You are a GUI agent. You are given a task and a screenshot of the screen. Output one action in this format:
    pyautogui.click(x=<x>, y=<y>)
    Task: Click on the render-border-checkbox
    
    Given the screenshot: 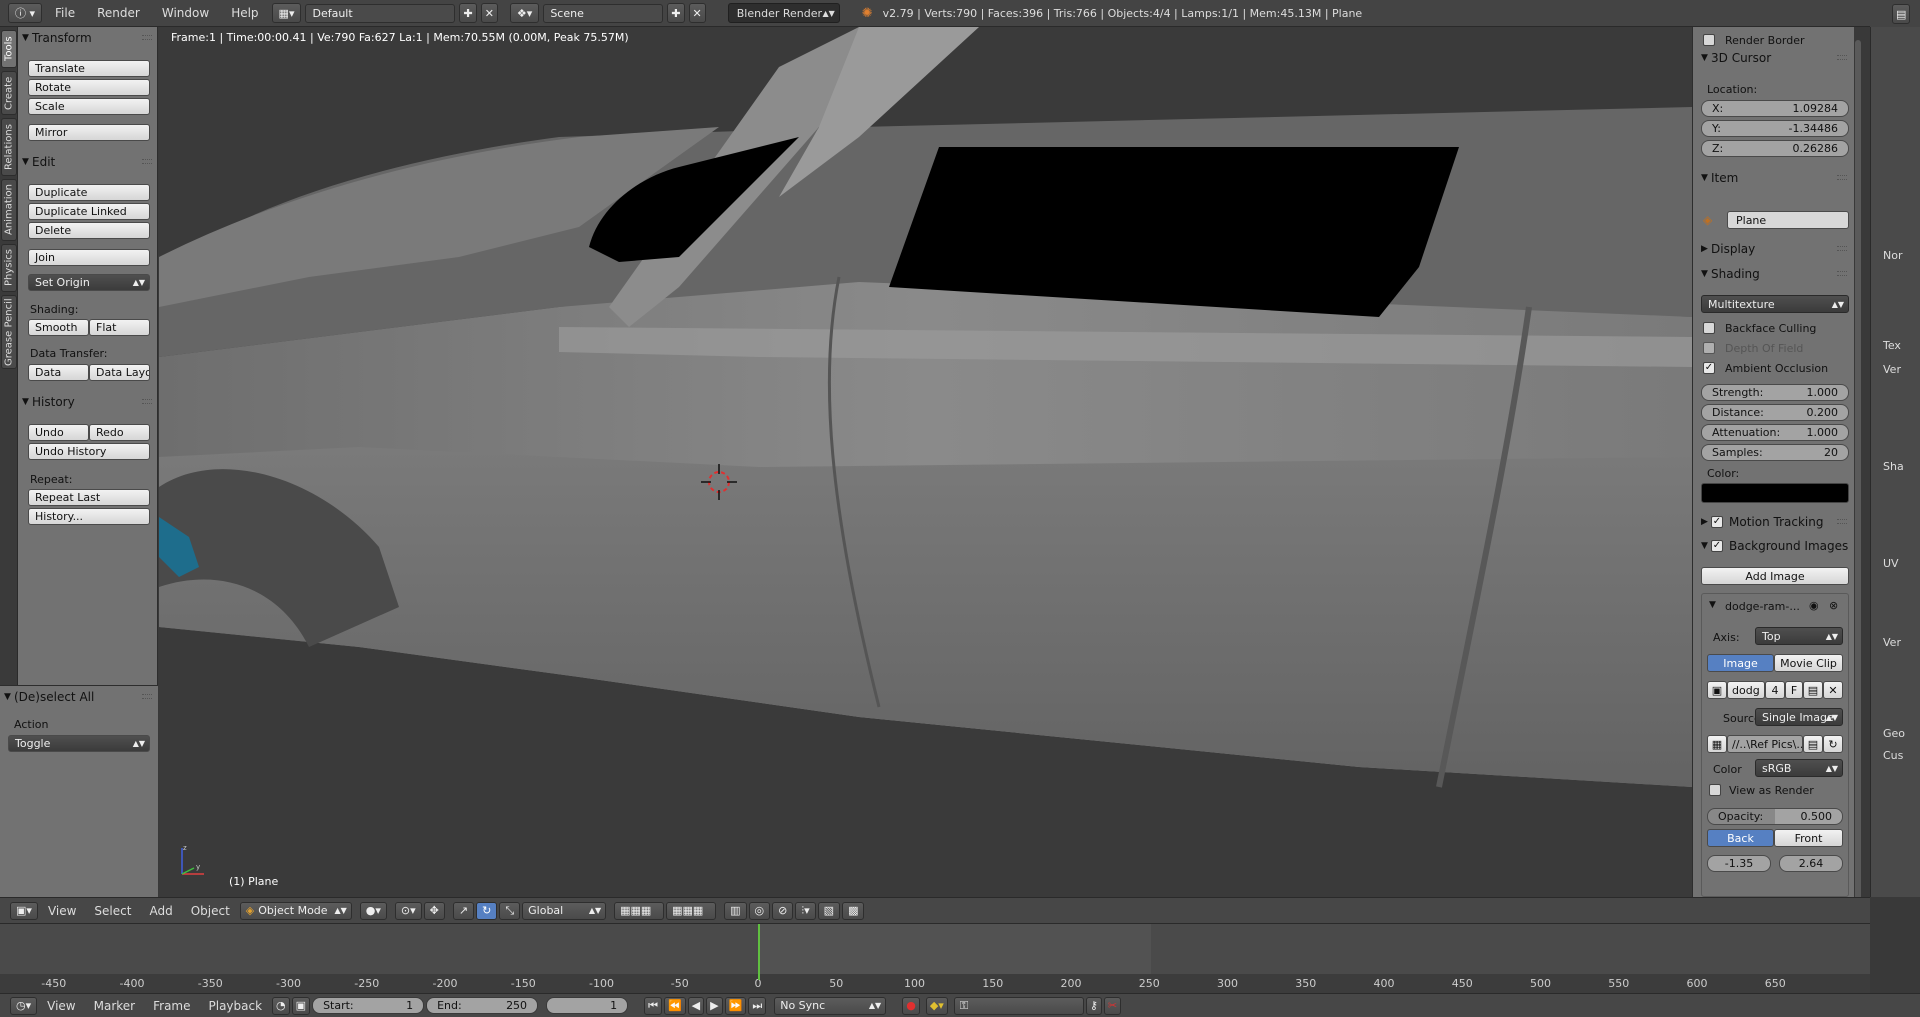 What is the action you would take?
    pyautogui.click(x=1709, y=40)
    